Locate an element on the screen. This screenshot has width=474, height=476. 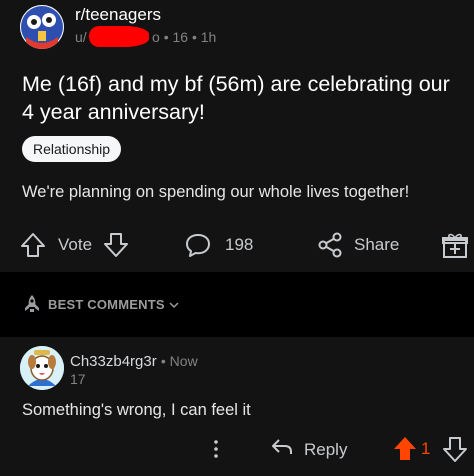
award-button is located at coordinates (455, 245).